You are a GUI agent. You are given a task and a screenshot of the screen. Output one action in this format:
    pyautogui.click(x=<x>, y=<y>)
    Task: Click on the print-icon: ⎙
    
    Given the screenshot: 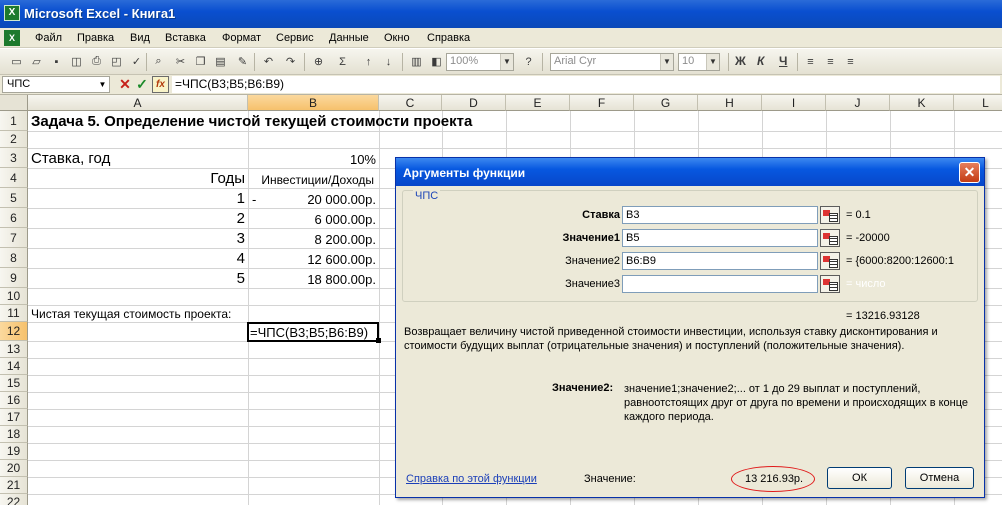 What is the action you would take?
    pyautogui.click(x=96, y=61)
    